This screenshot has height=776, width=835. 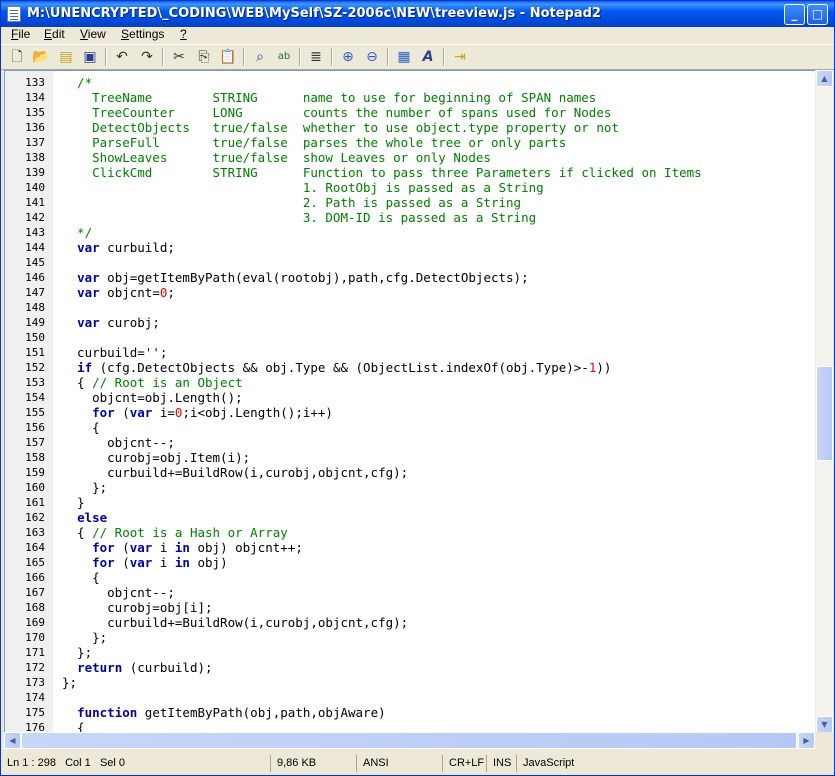 I want to click on line-number: 152, so click(x=35, y=367).